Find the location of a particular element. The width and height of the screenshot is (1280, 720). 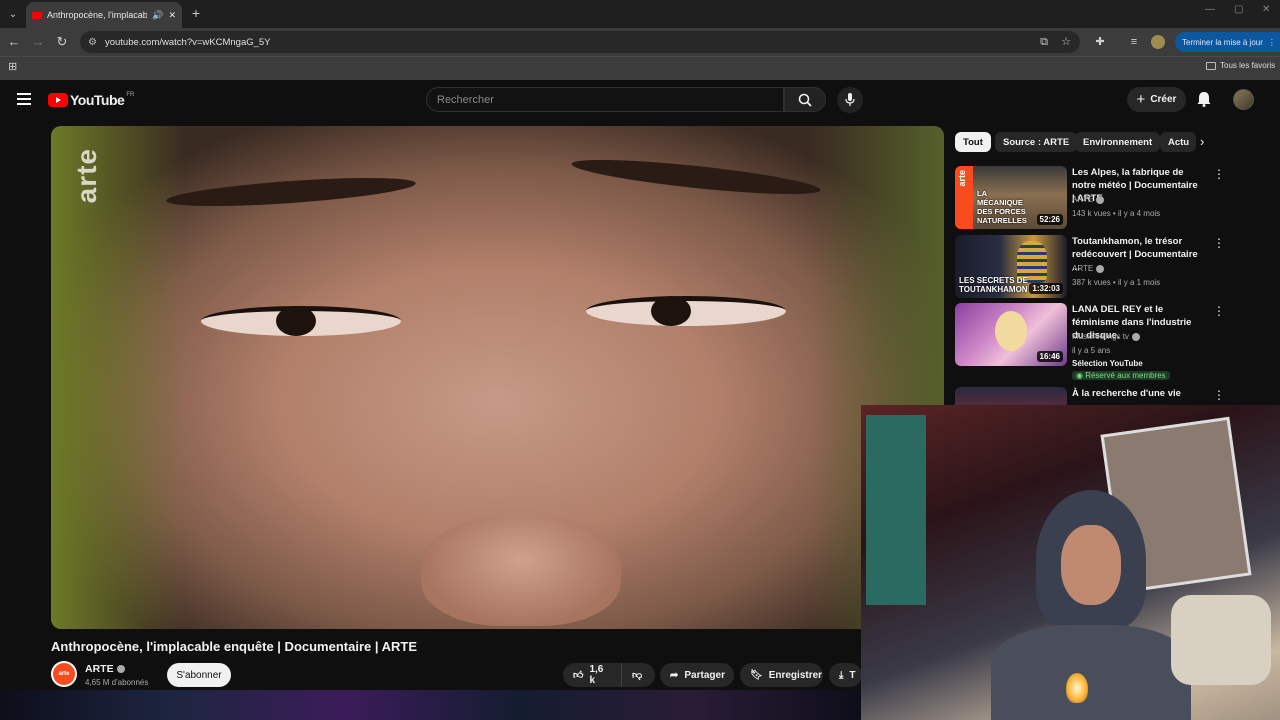

share-button: ➦ Partager is located at coordinates (697, 675).